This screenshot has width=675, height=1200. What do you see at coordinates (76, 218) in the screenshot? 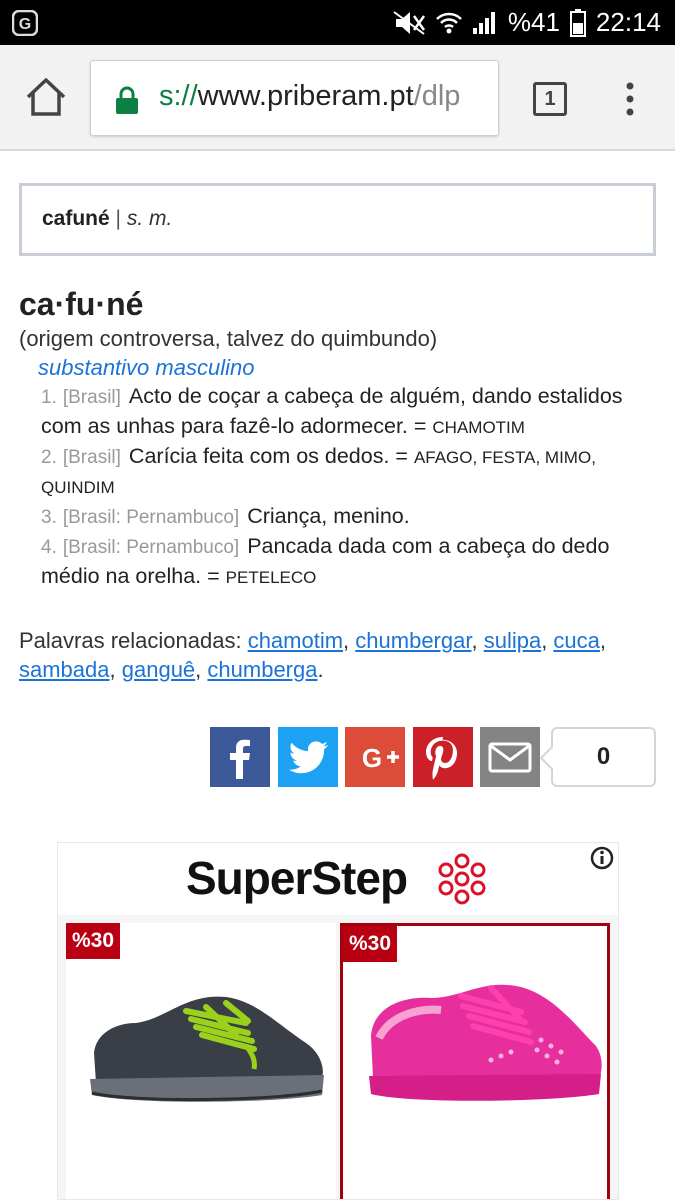
I see `search-word: cafuné` at bounding box center [76, 218].